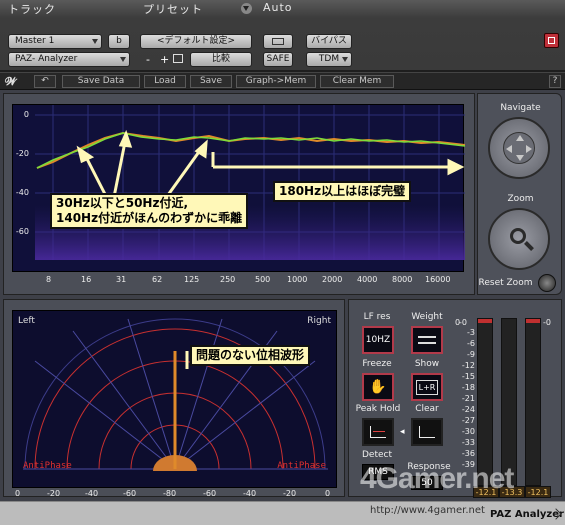  I want to click on lf-res-label: LF res, so click(377, 317).